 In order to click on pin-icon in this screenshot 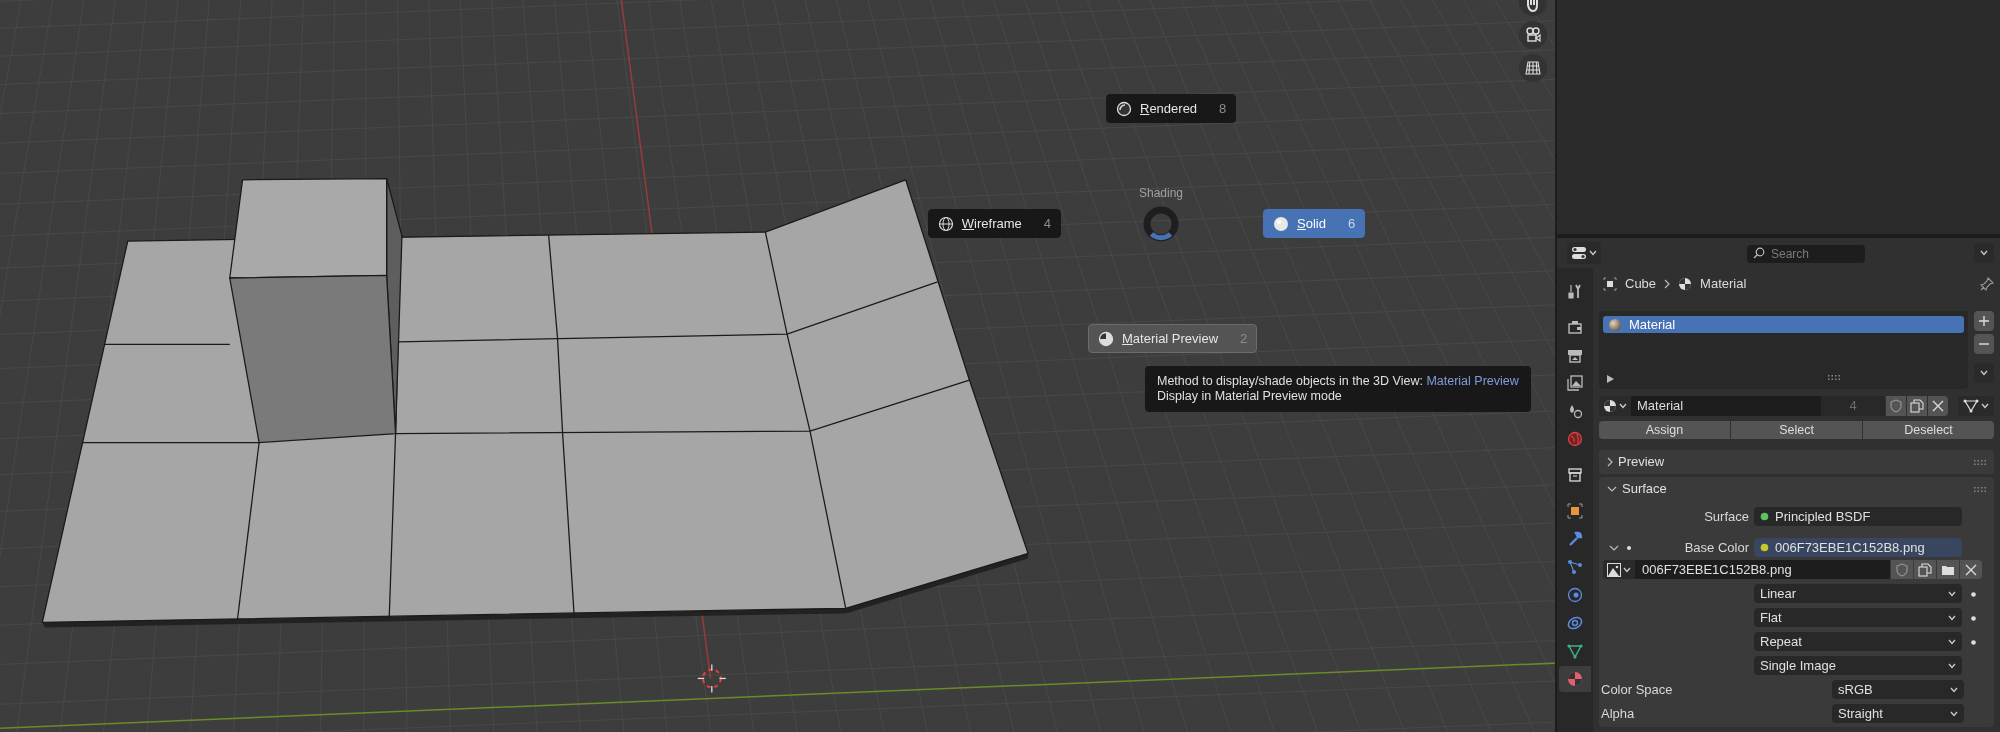, I will do `click(1987, 284)`.